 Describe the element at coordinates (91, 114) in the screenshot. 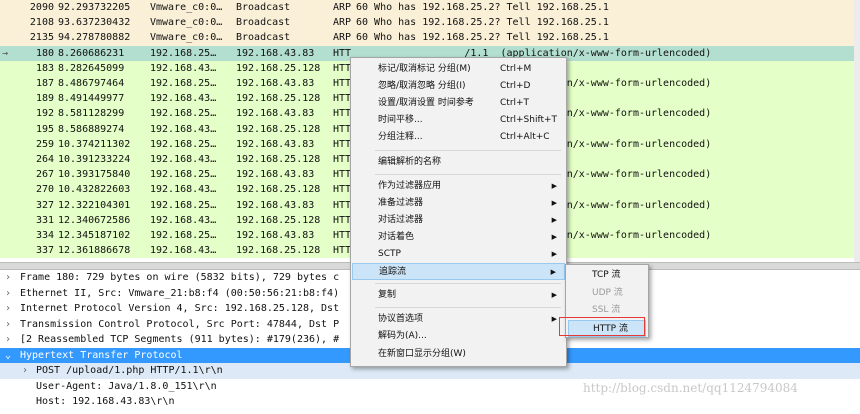

I see `packet-time: 8.581128299` at that location.